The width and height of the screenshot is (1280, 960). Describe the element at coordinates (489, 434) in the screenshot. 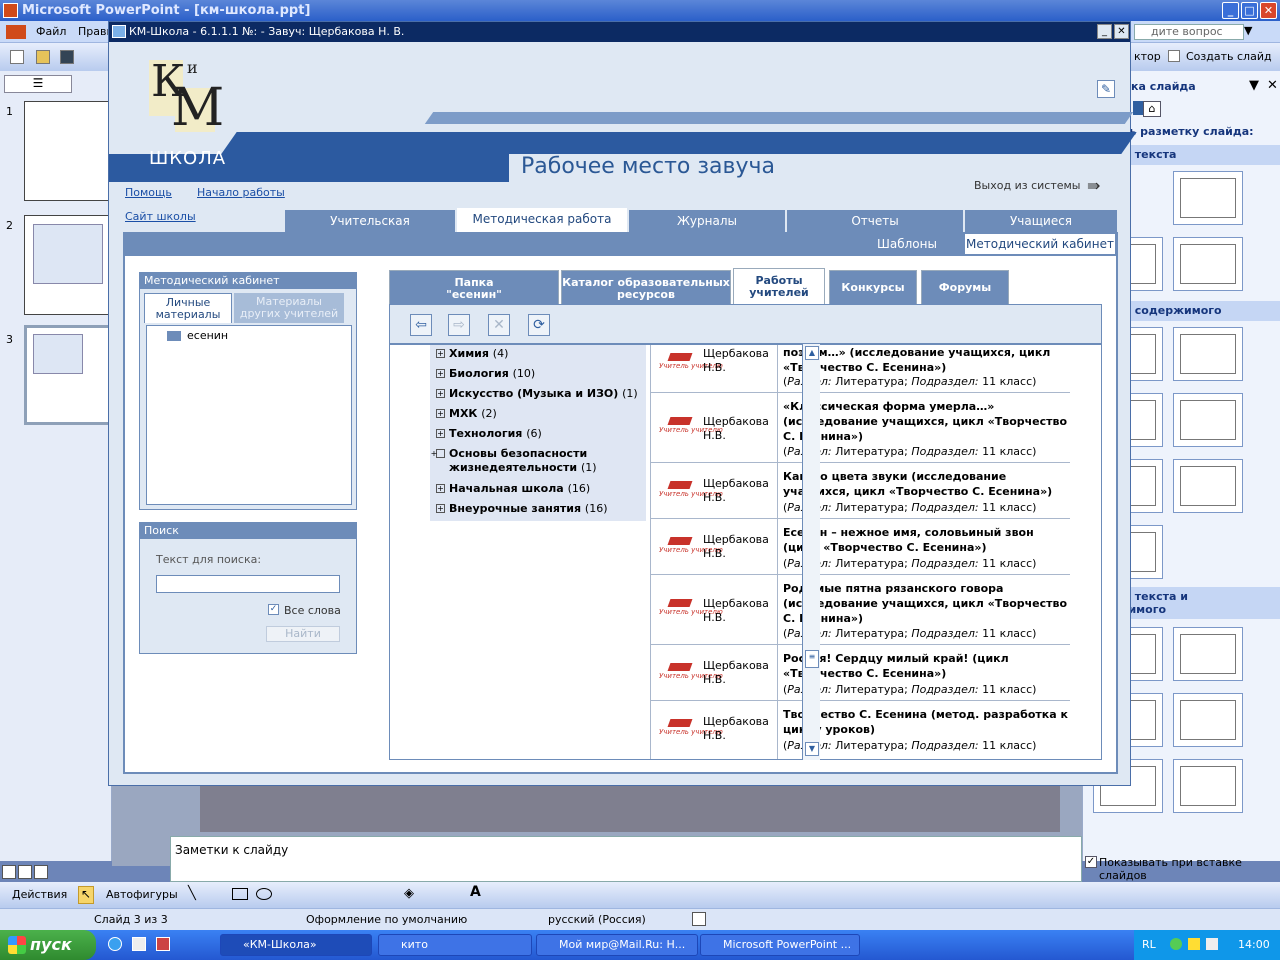

I see `tree-item: + Технология (6)` at that location.